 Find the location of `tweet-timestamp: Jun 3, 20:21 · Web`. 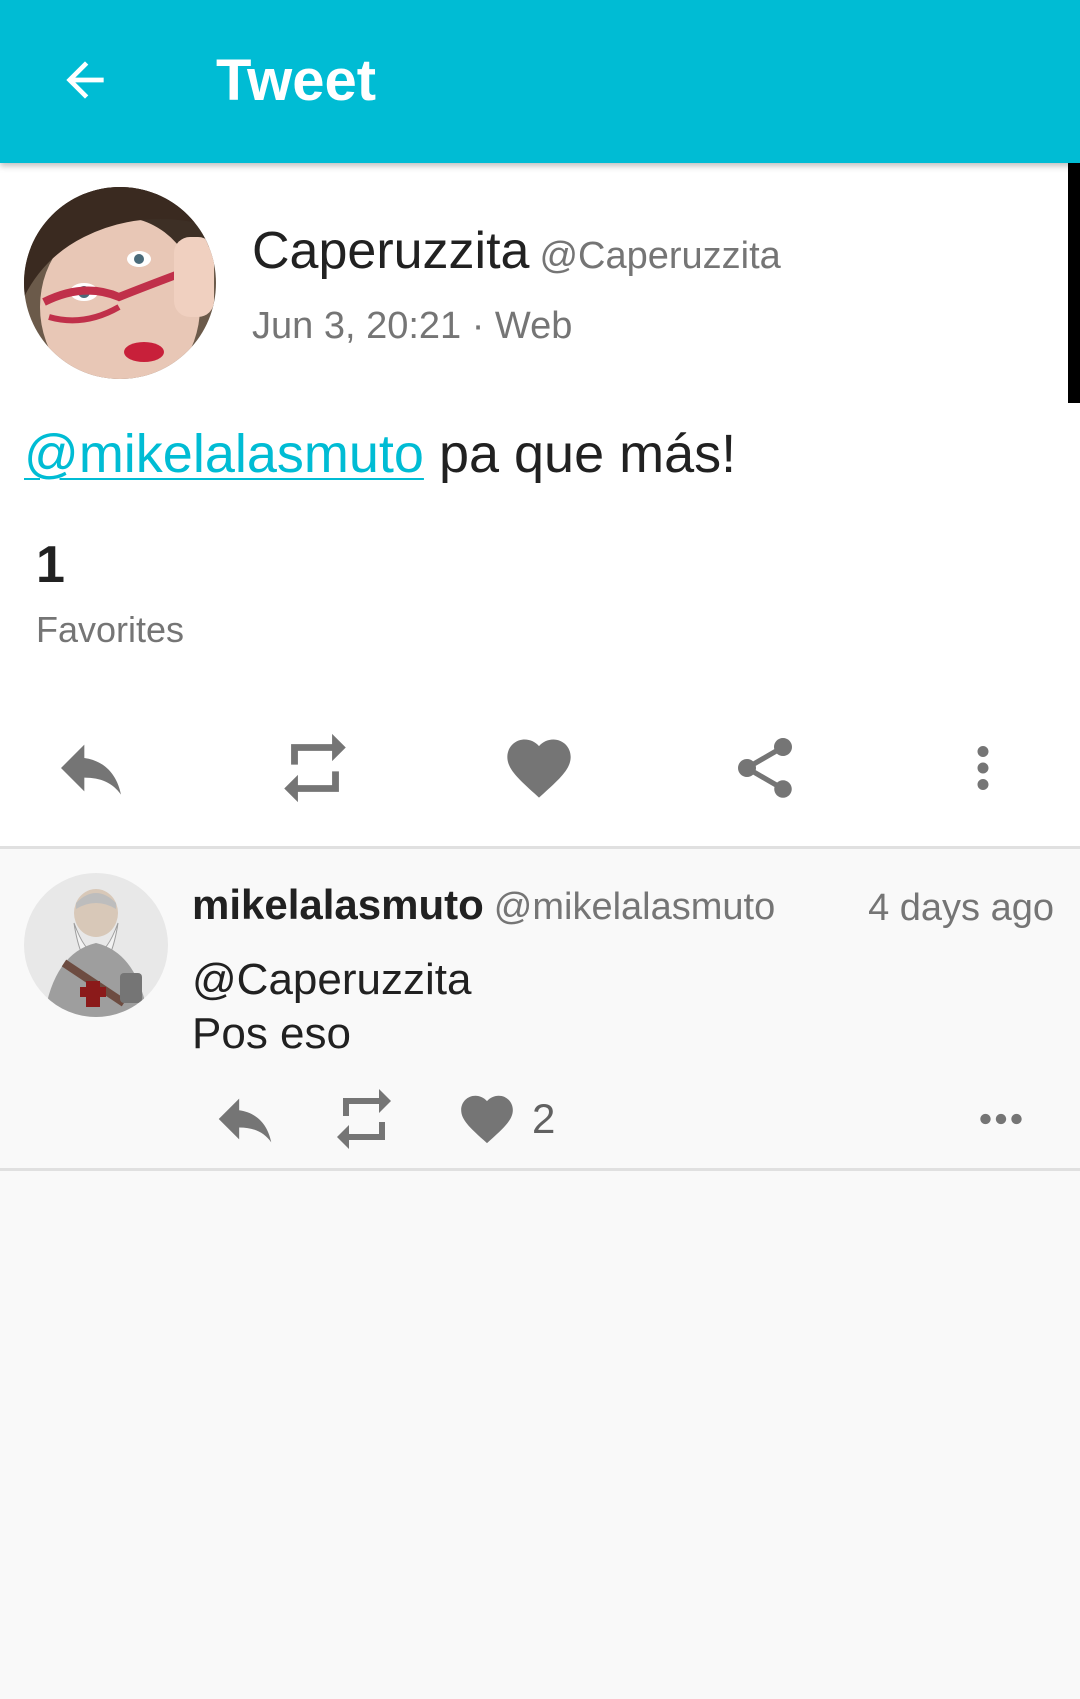

tweet-timestamp: Jun 3, 20:21 · Web is located at coordinates (412, 326).